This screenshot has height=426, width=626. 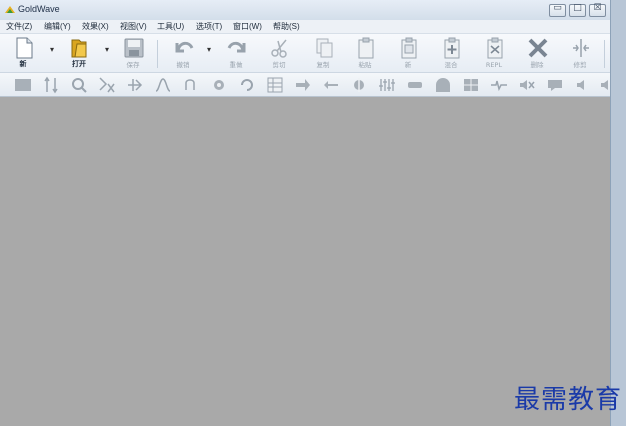 I want to click on matrix-icon, so click(x=471, y=85).